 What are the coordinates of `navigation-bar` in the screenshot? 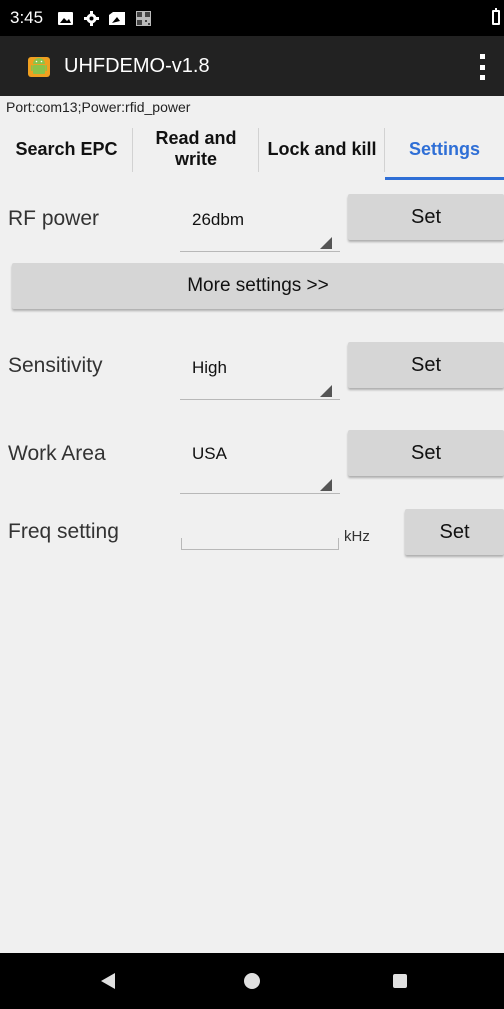 It's located at (252, 981).